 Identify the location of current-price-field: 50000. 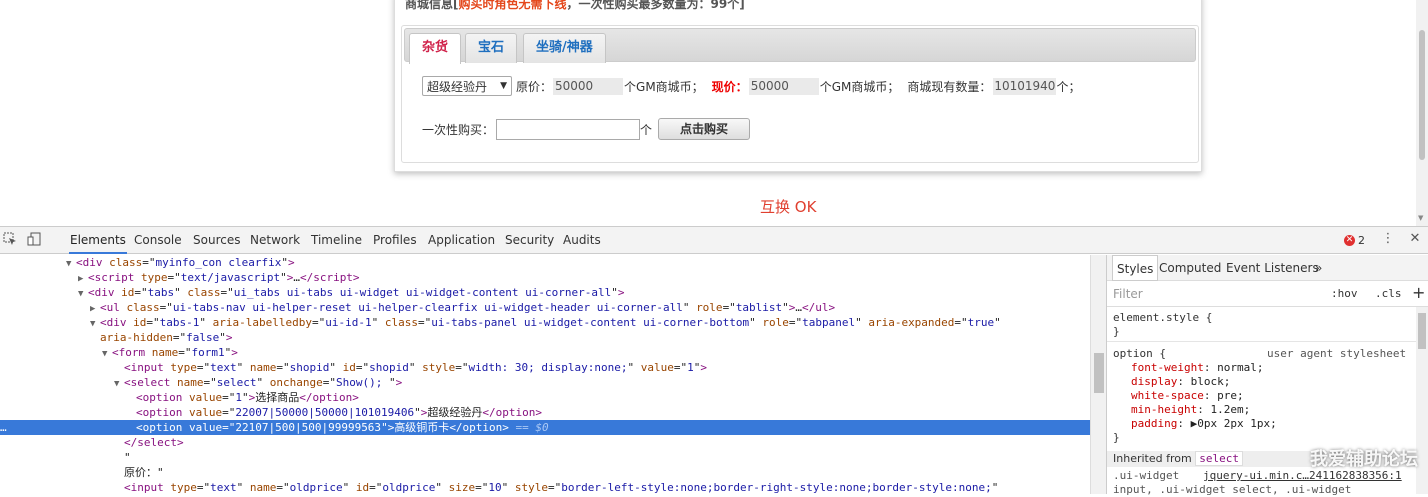
(783, 86).